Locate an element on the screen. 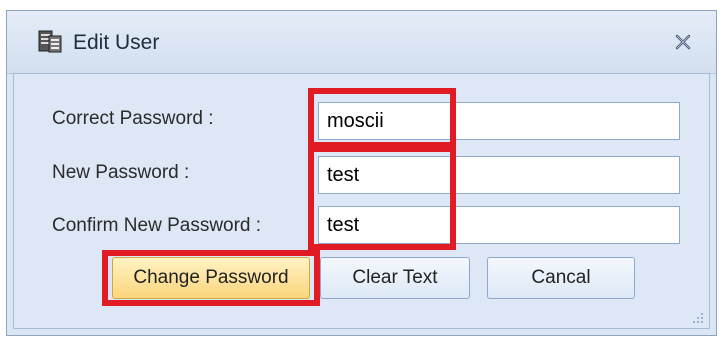 The height and width of the screenshot is (342, 723). resize-grip-icon is located at coordinates (698, 318).